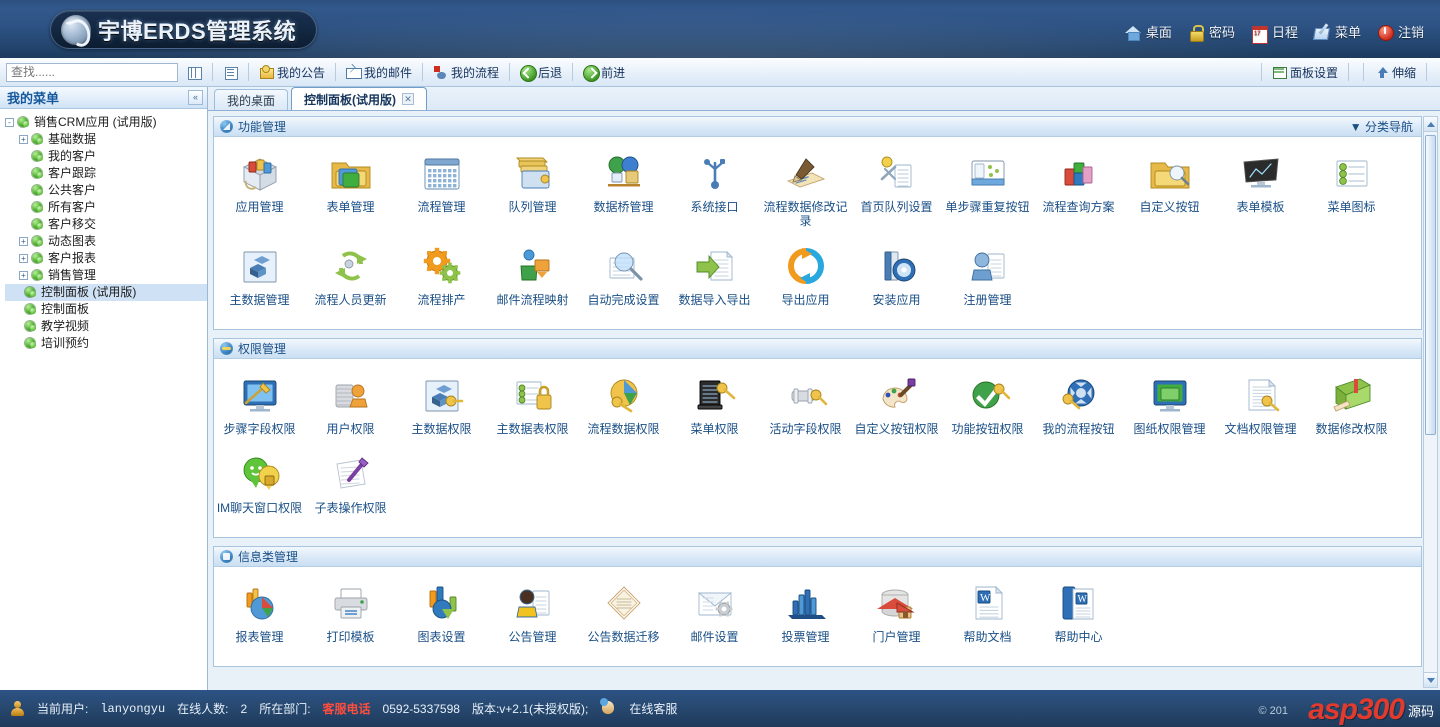 The width and height of the screenshot is (1440, 727). I want to click on topnav-schedule: 日程, so click(1274, 33).